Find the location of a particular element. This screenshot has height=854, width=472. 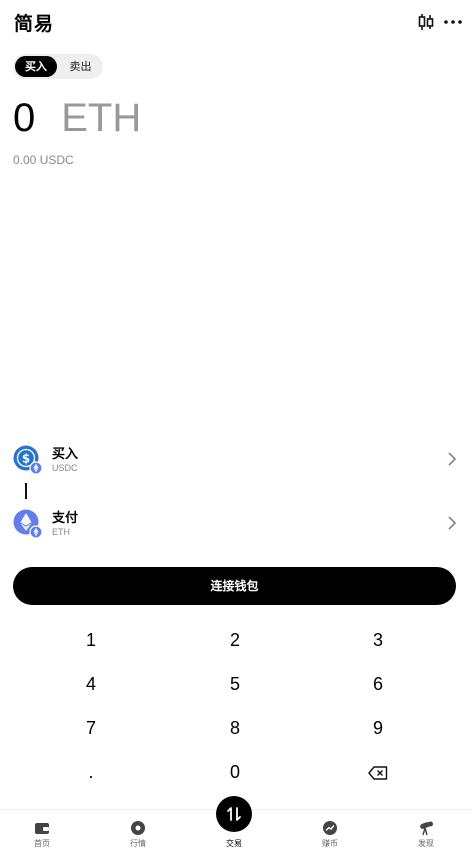

usdc-token-icon: $ is located at coordinates (28, 460).